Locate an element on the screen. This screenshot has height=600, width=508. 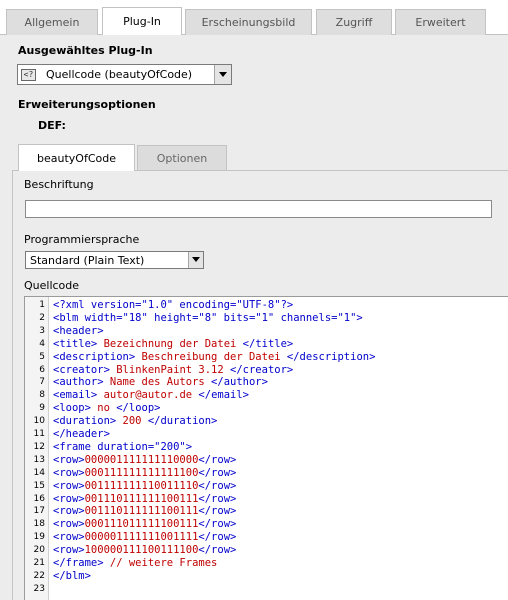
code-text: <email> autor@autor.de </email> is located at coordinates (151, 395).